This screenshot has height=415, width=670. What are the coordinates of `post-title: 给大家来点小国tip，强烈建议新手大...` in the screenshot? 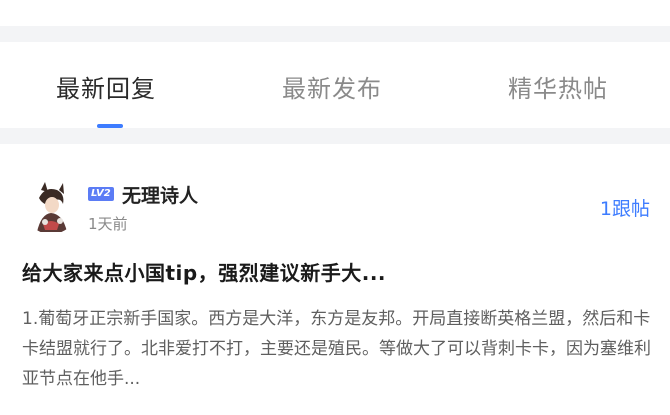 It's located at (204, 271).